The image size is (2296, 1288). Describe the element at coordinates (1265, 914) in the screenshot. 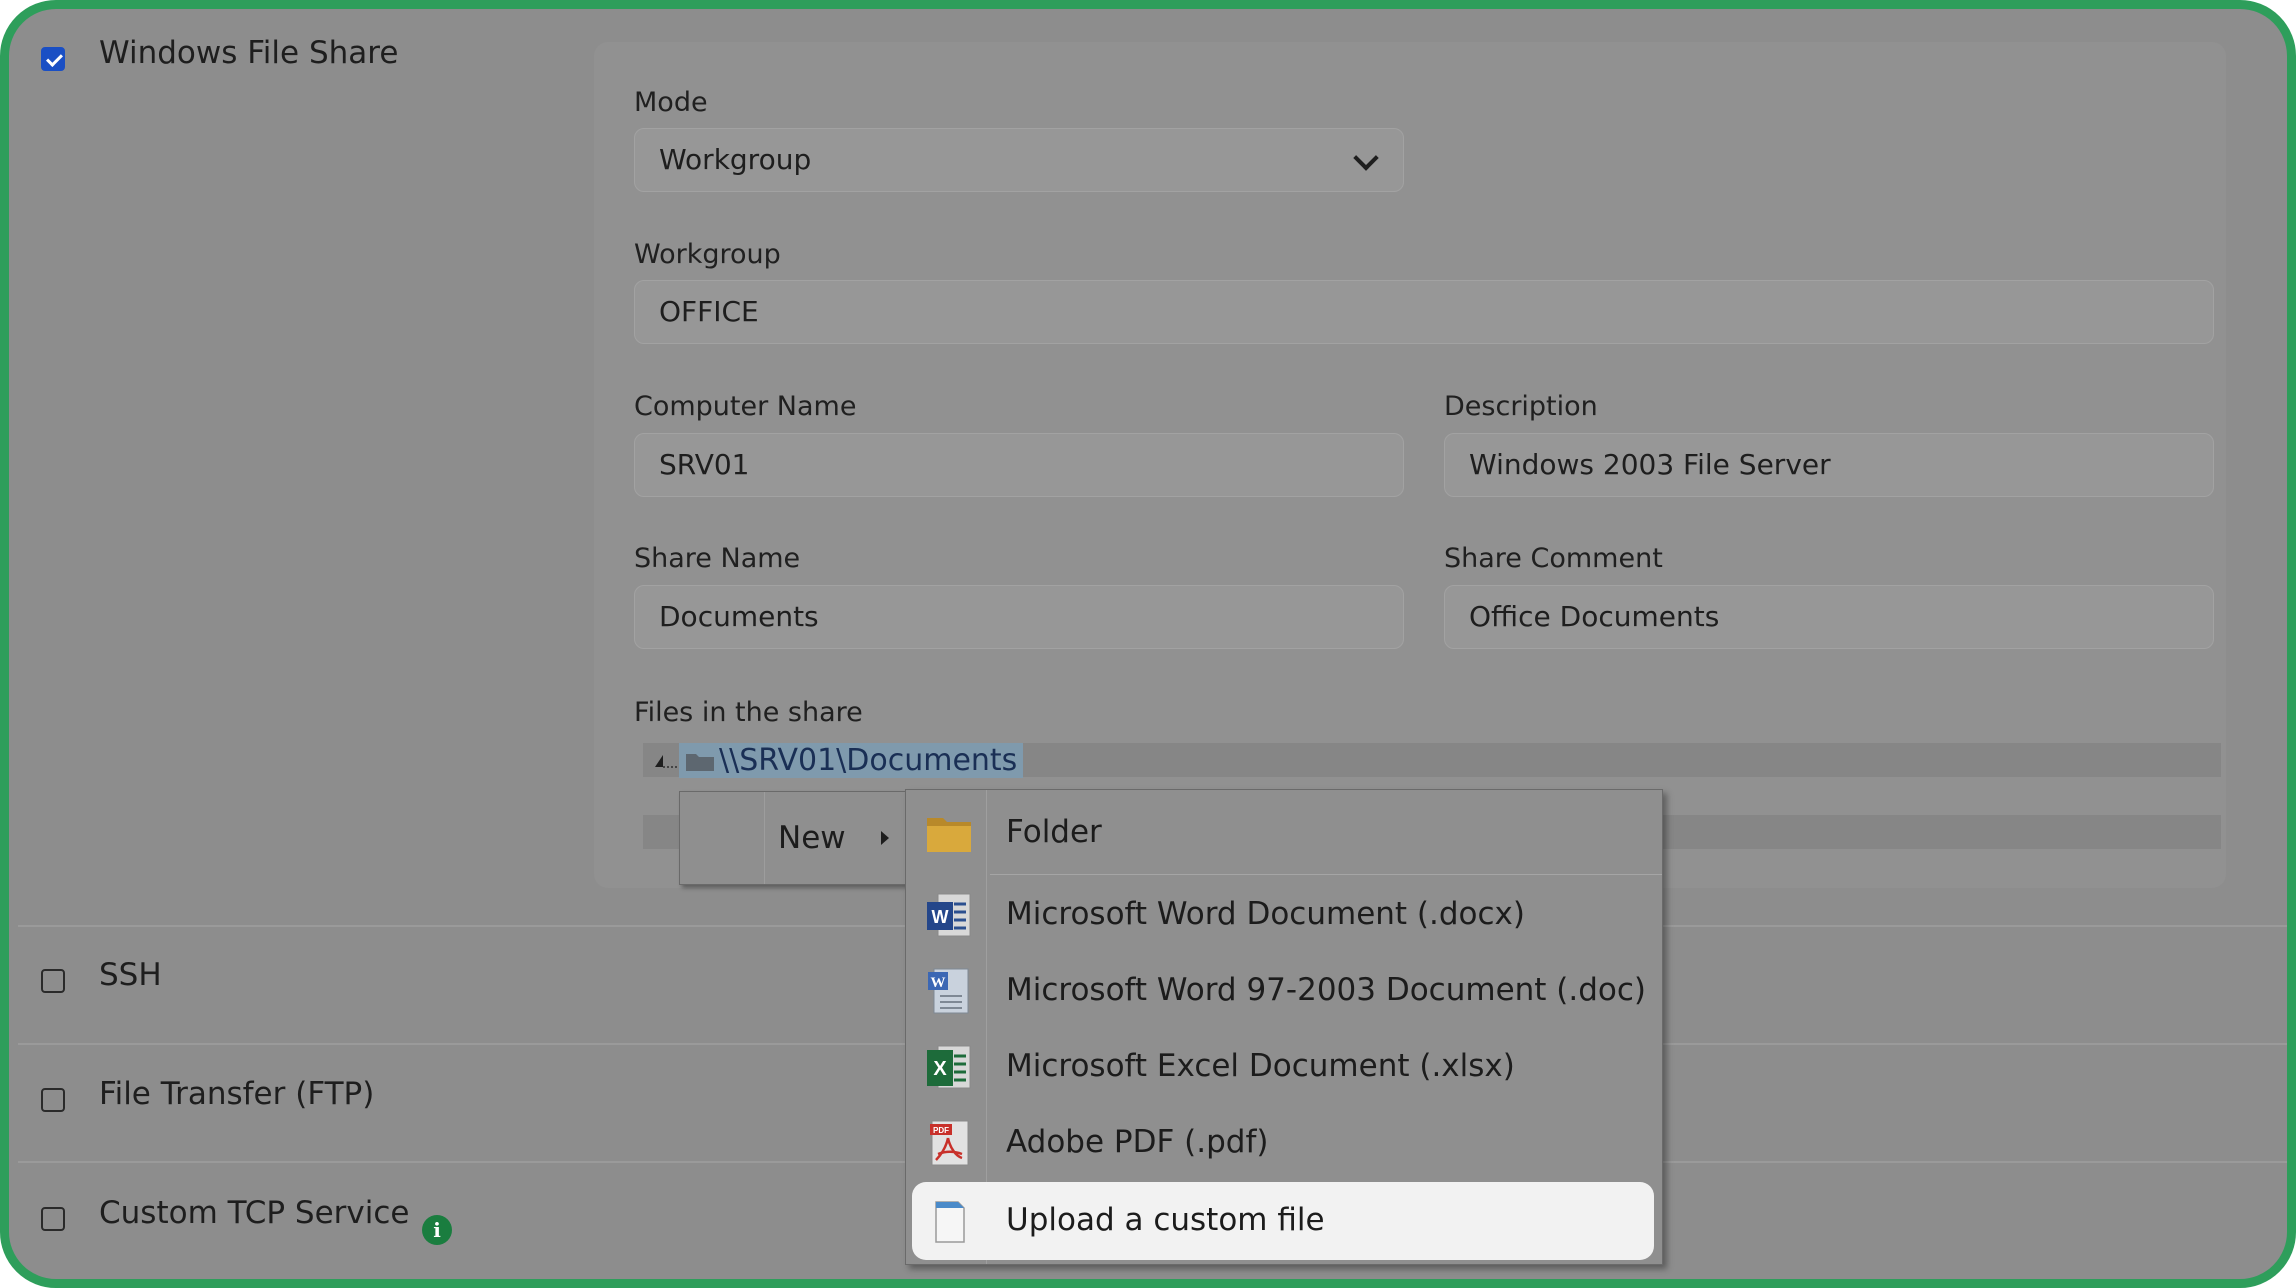

I see `menu-item-label: Microsoft Word Document (.docx)` at that location.